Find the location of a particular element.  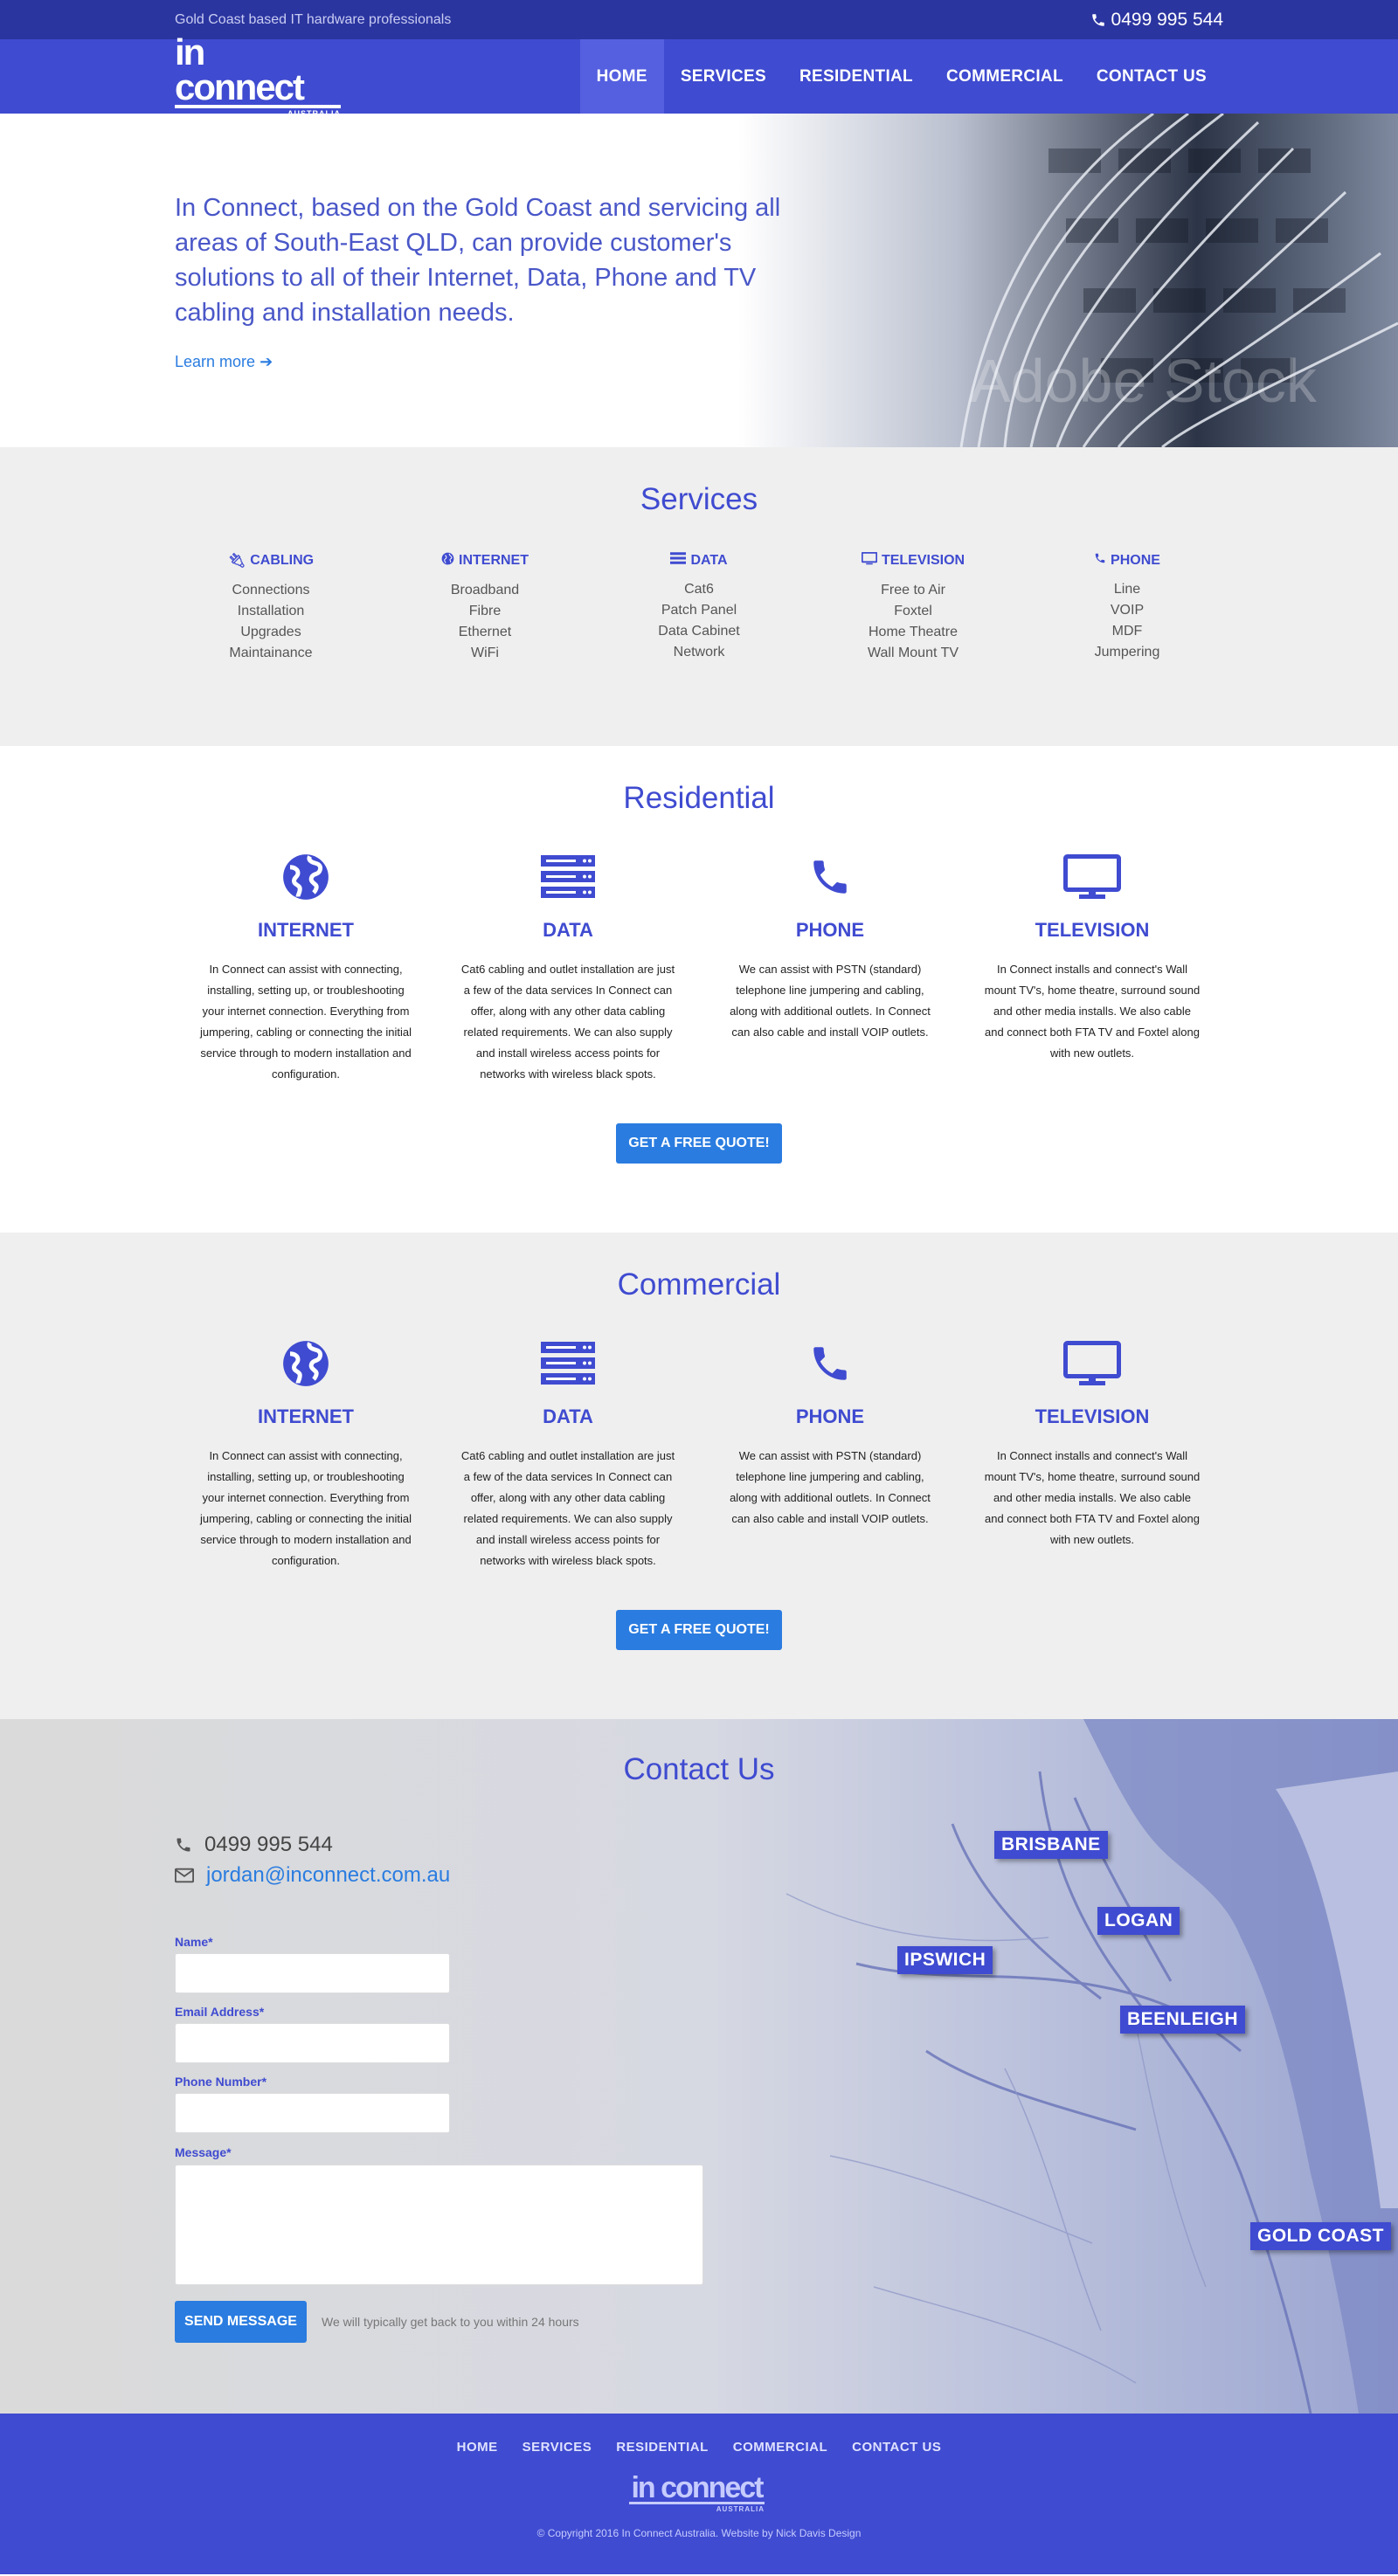

service-item: Wall Mount TV is located at coordinates (913, 653).